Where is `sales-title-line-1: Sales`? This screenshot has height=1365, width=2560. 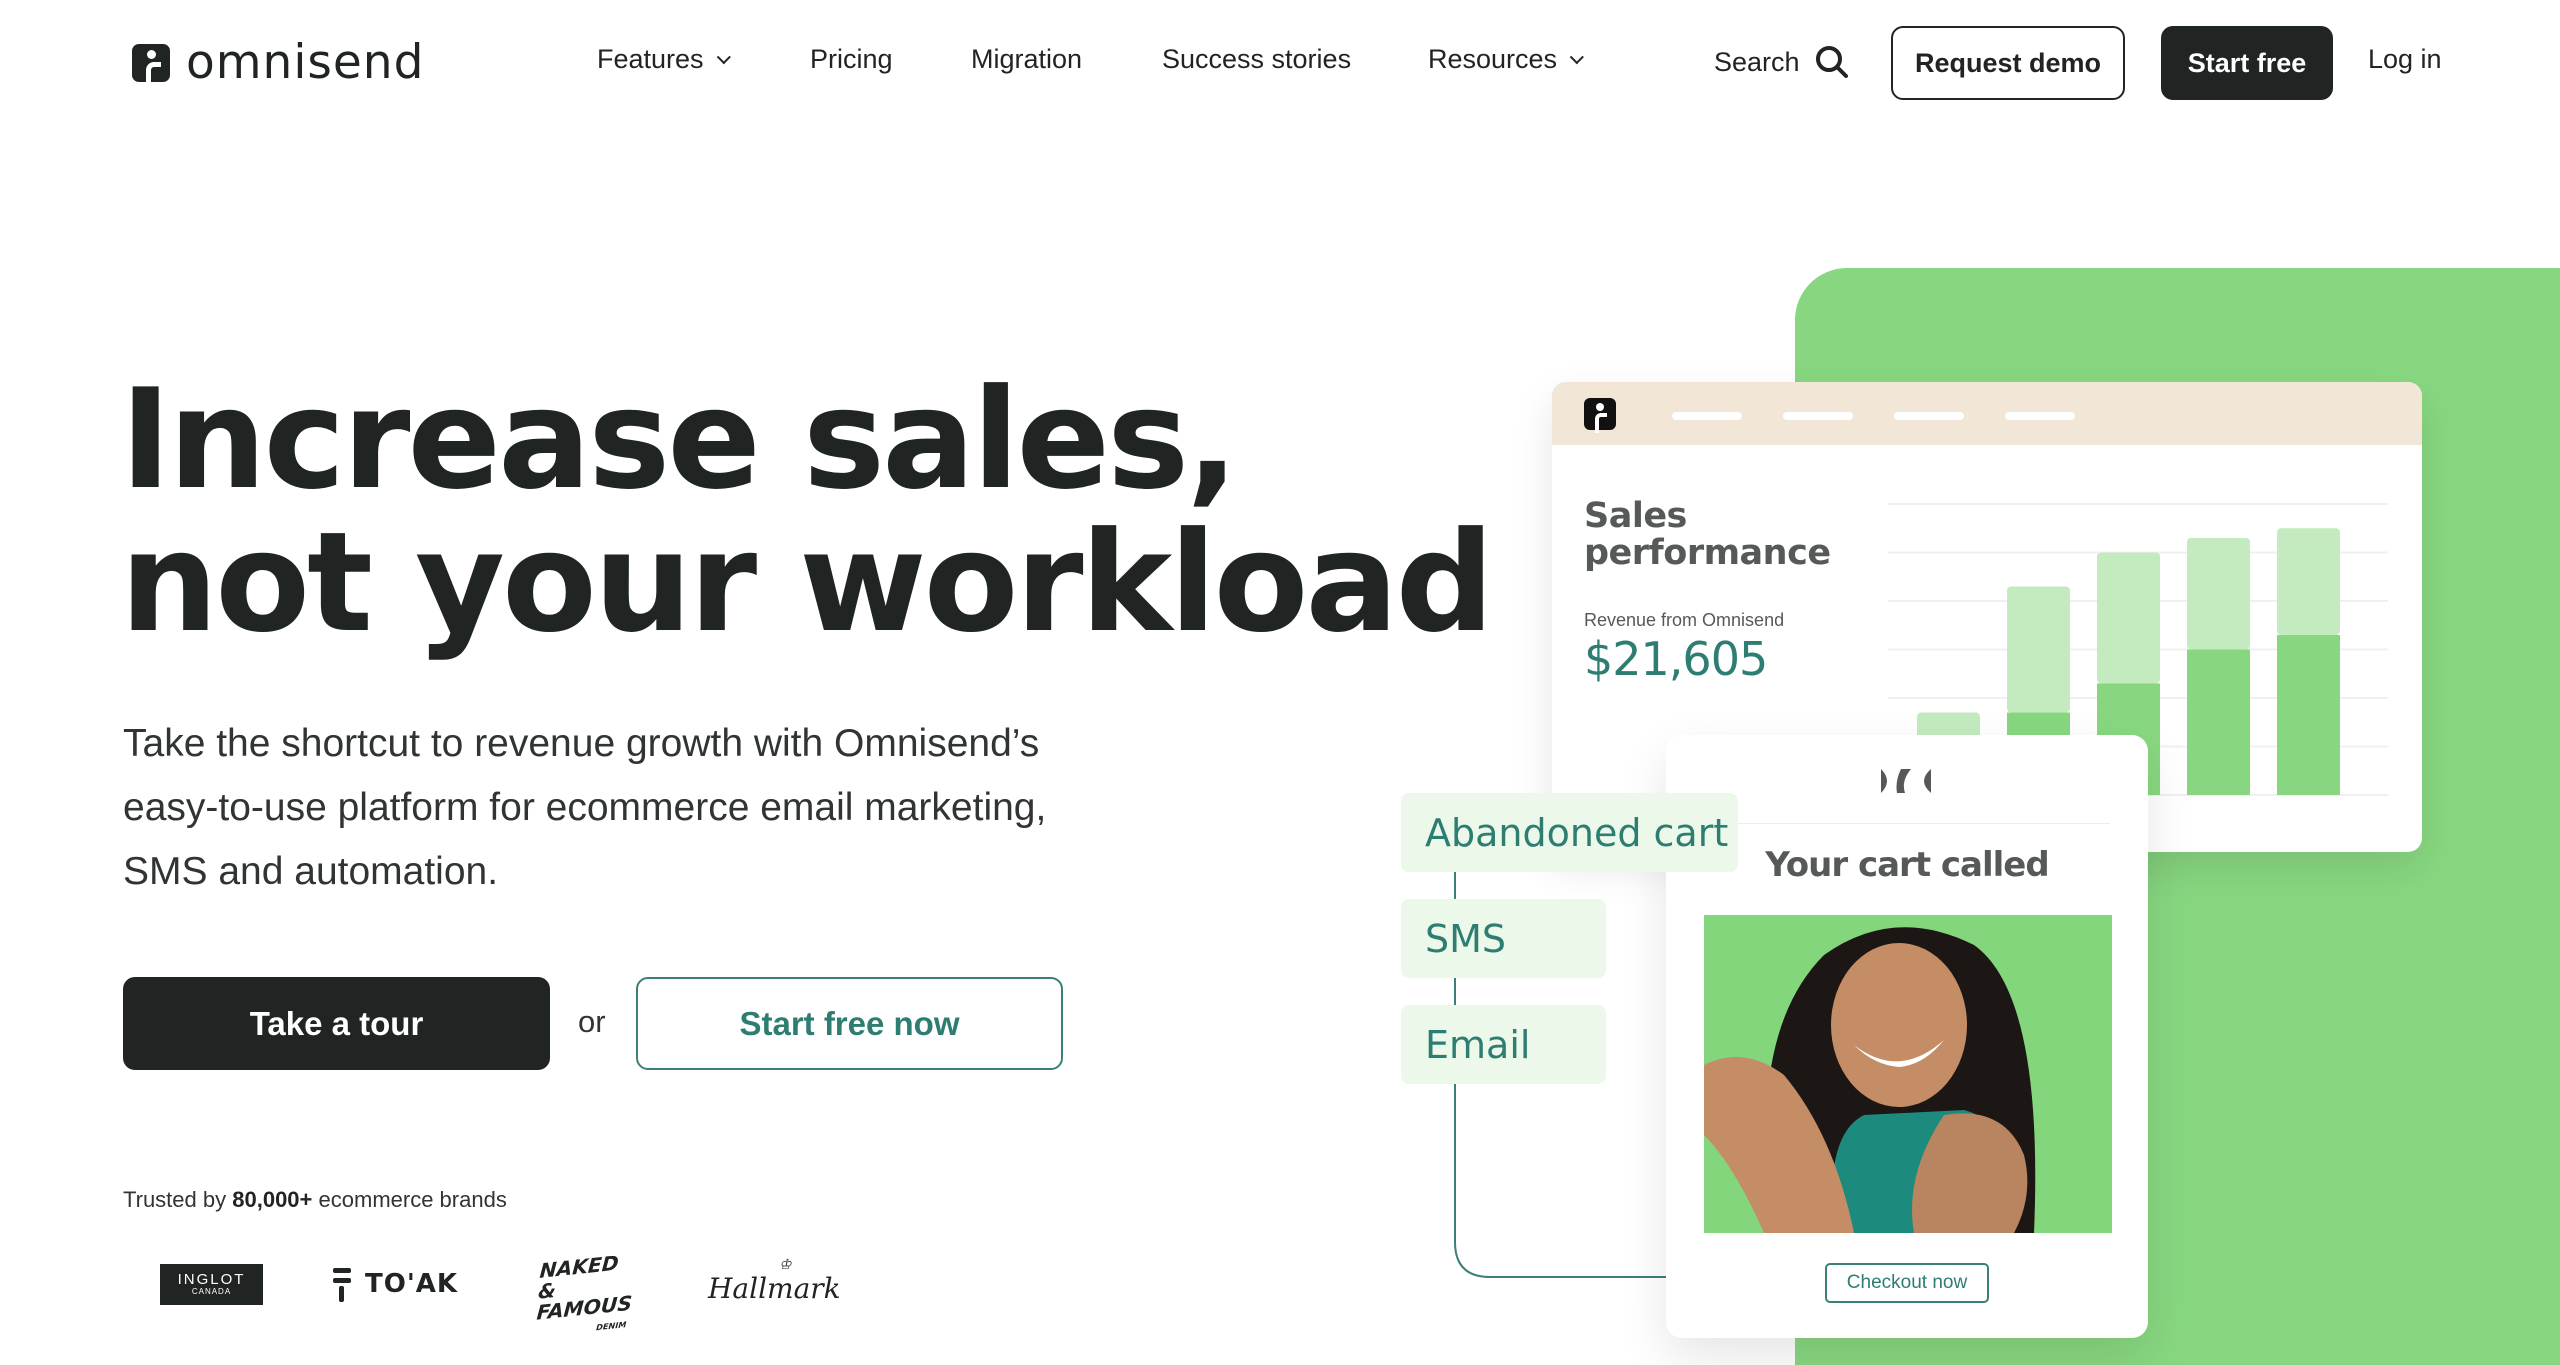
sales-title-line-1: Sales is located at coordinates (1635, 516).